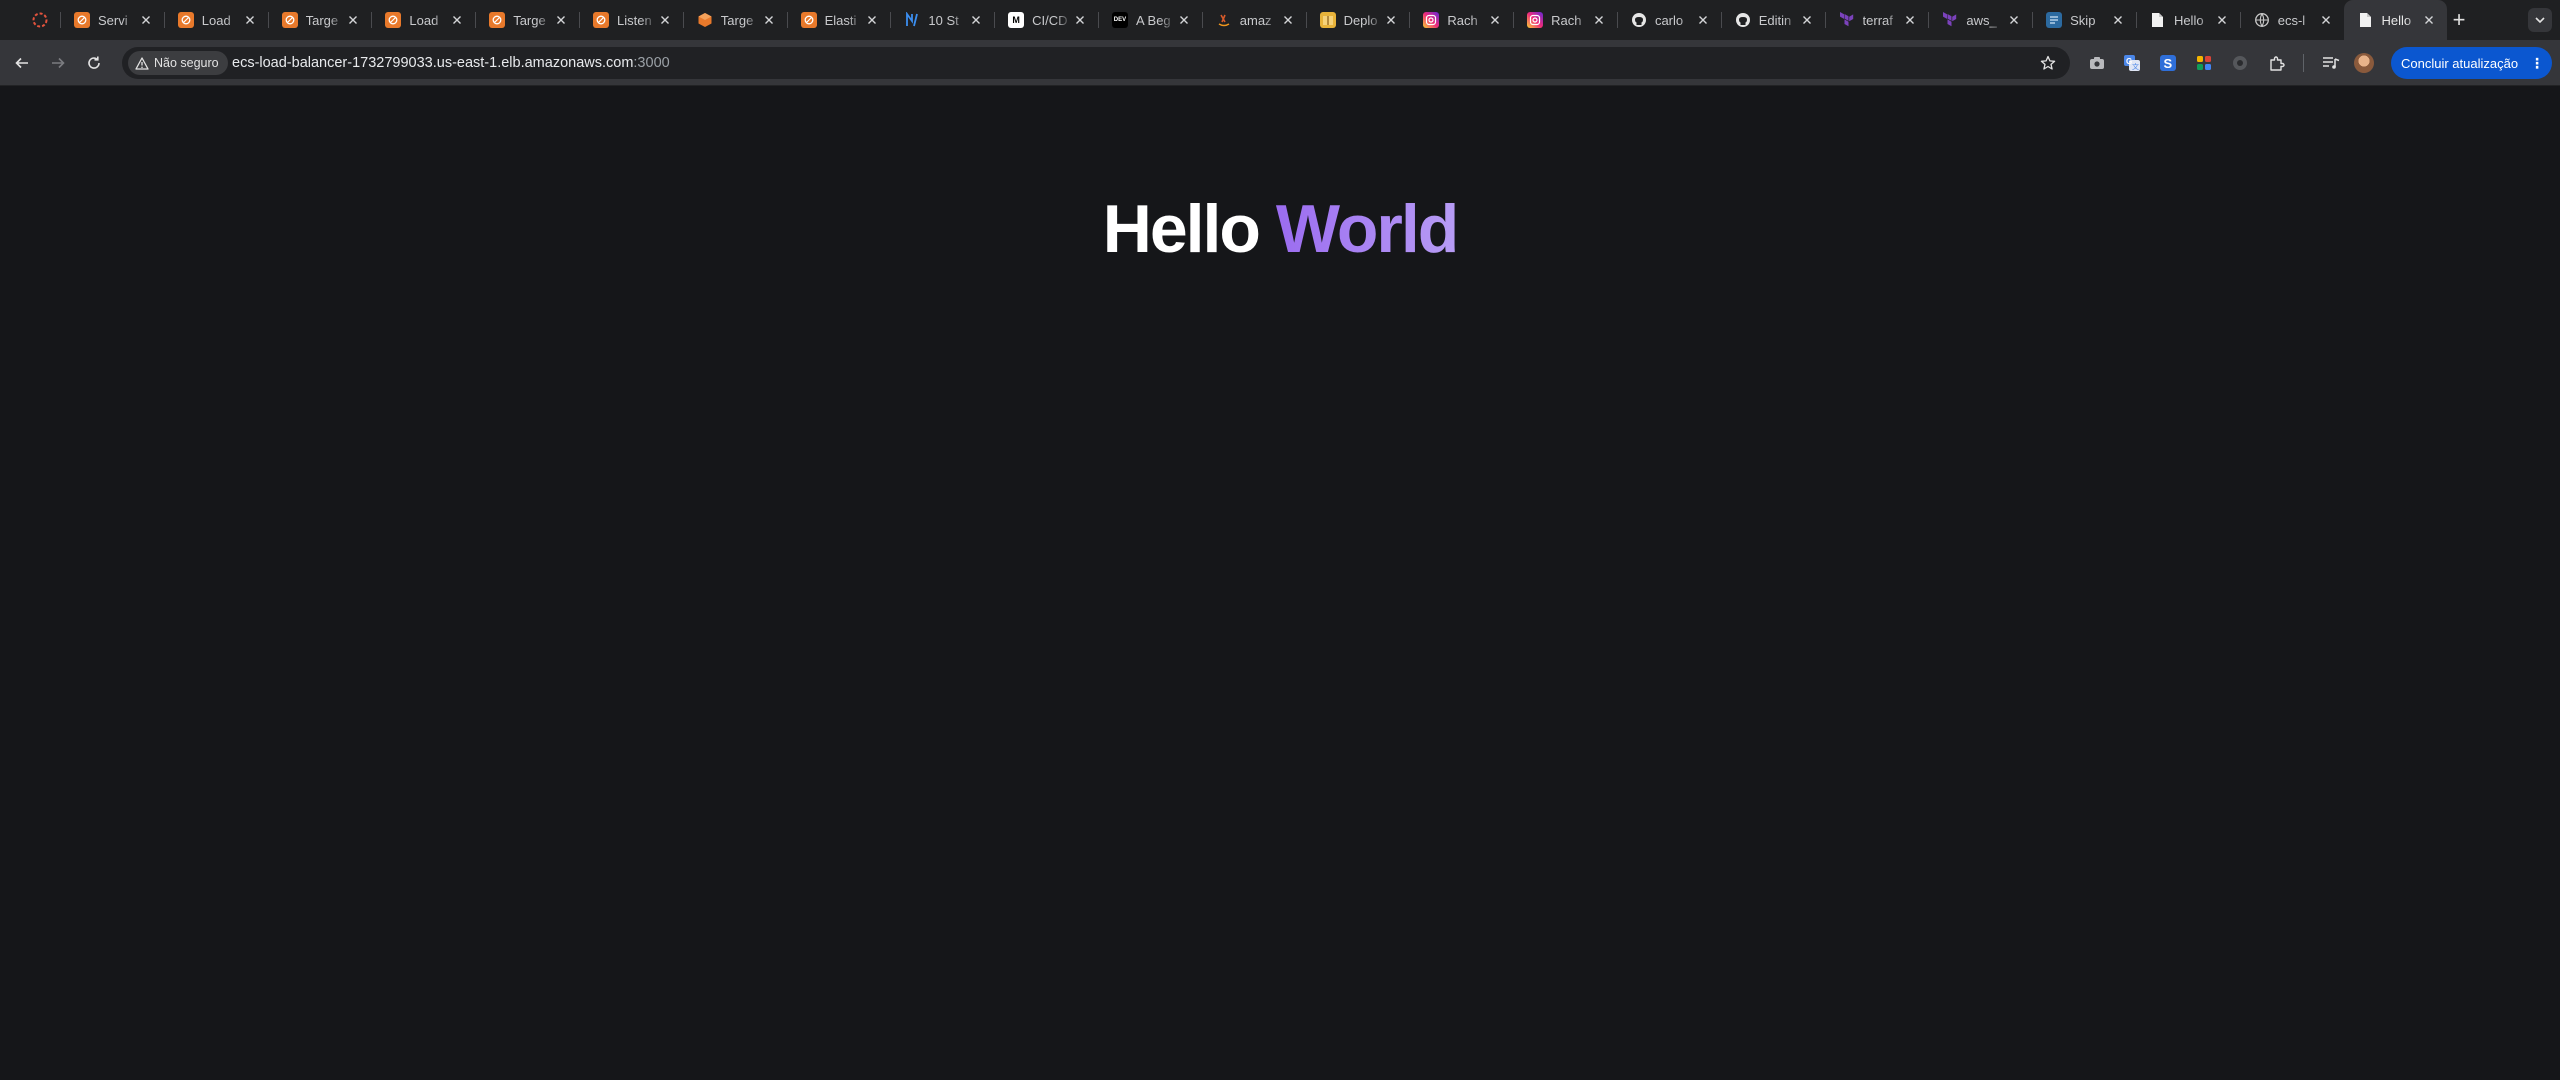  I want to click on dev-to-icon: DEV, so click(1119, 20).